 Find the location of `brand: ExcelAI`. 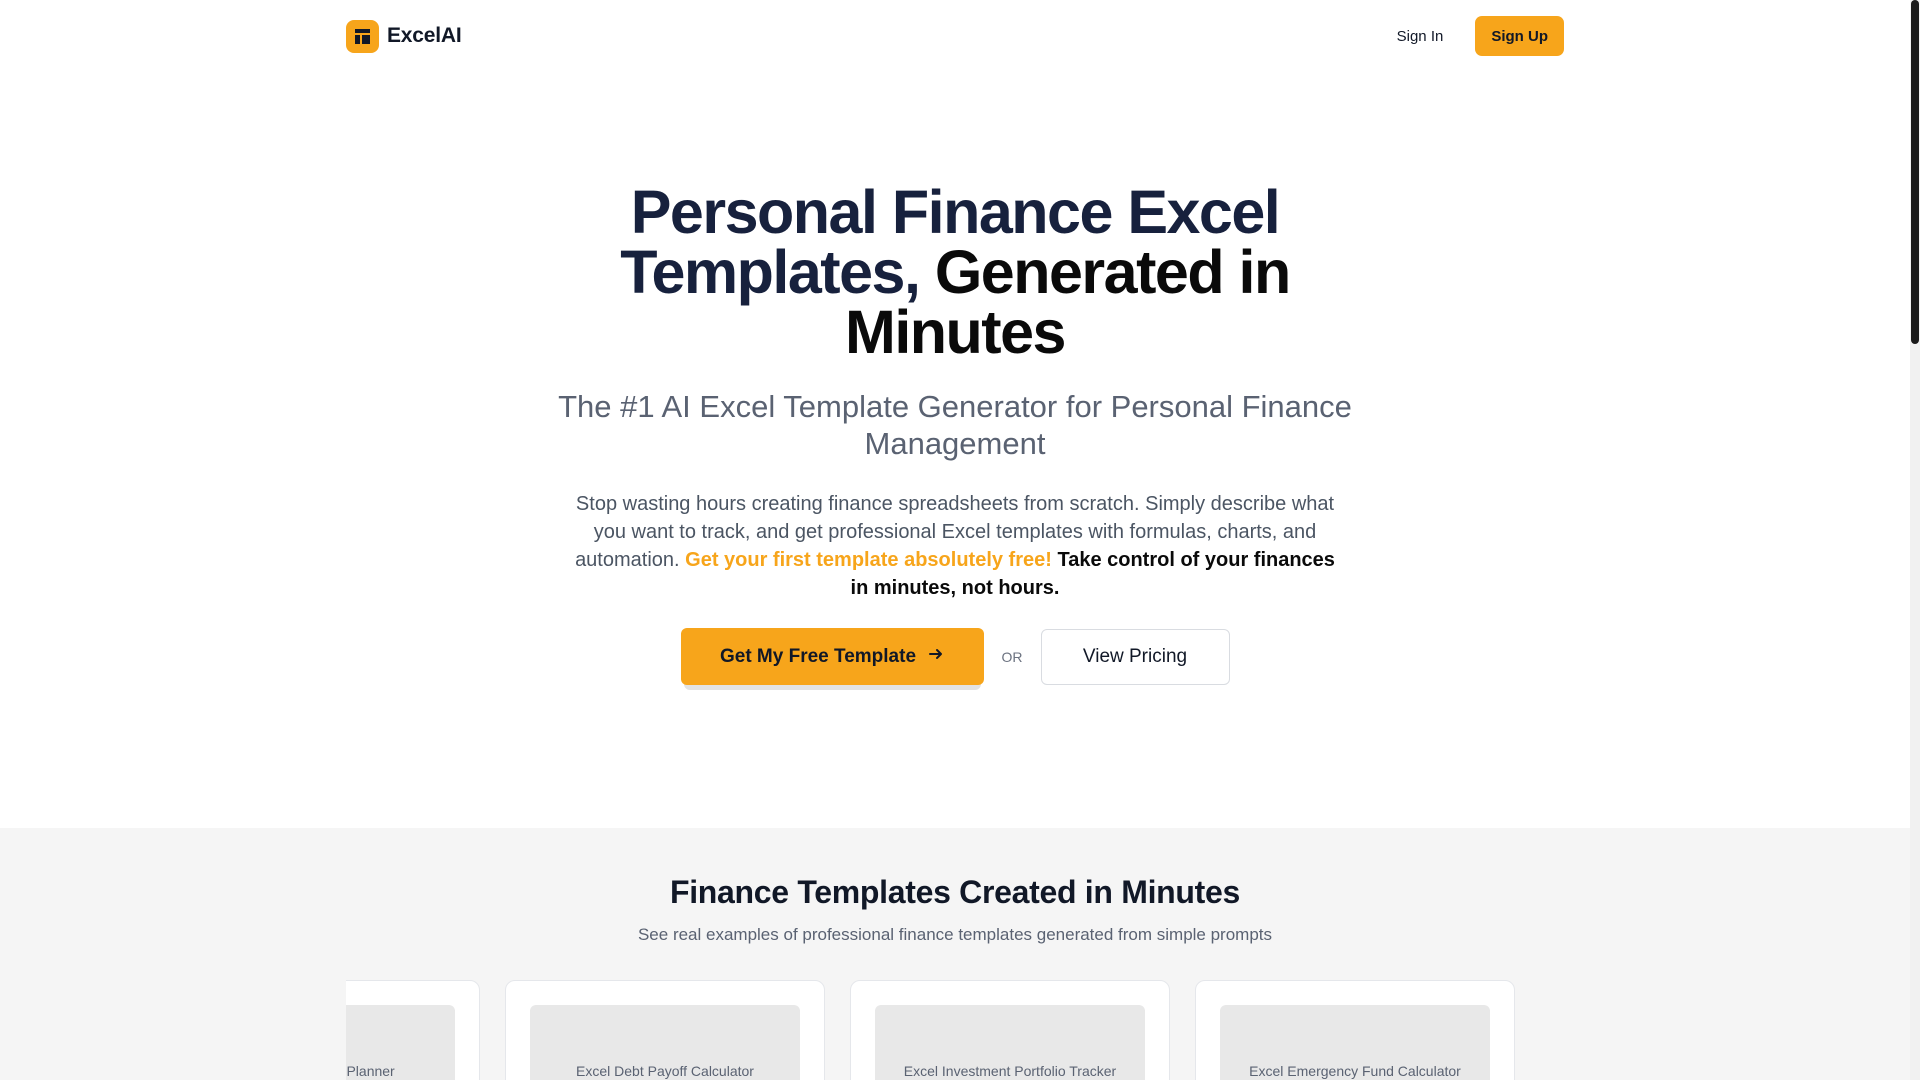

brand: ExcelAI is located at coordinates (404, 36).